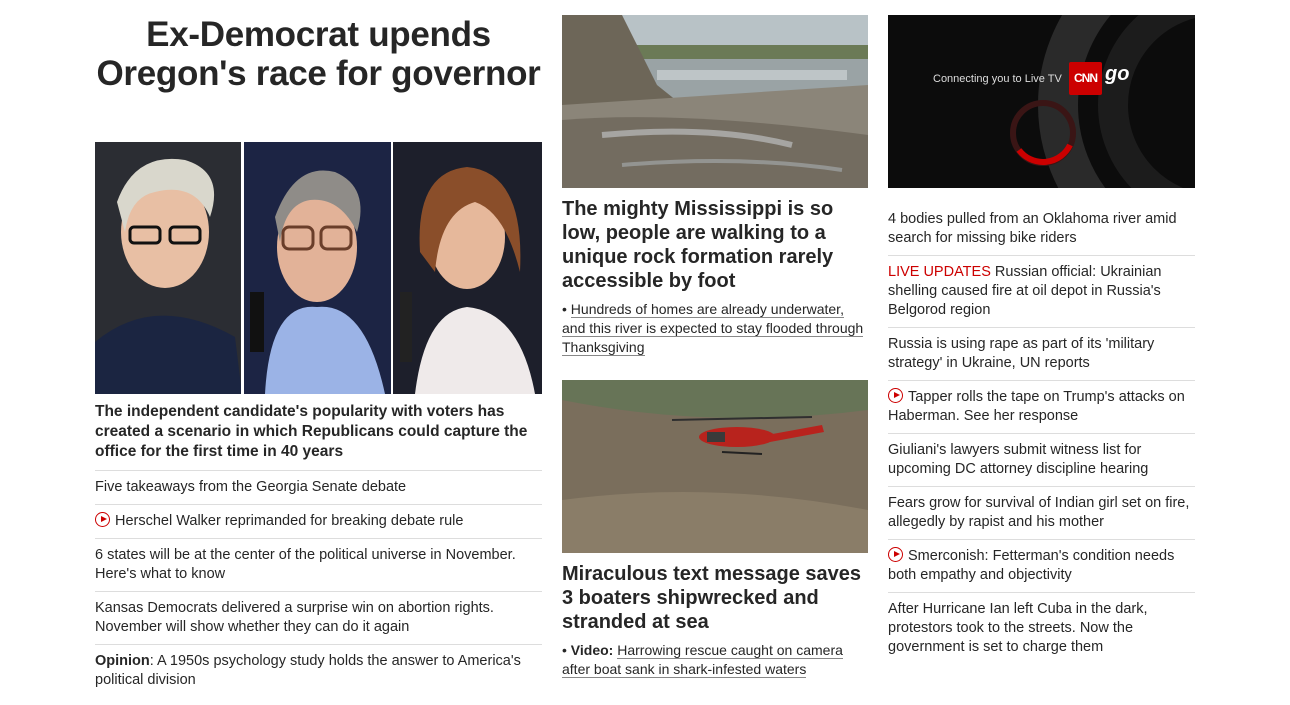  Describe the element at coordinates (1041, 101) in the screenshot. I see `live-tv-player: Connecting you to Live TV CNN go` at that location.